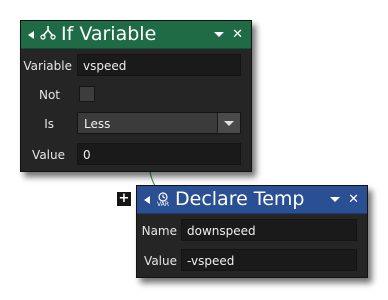 The width and height of the screenshot is (388, 300). I want to click on not-row: Not, so click(136, 95).